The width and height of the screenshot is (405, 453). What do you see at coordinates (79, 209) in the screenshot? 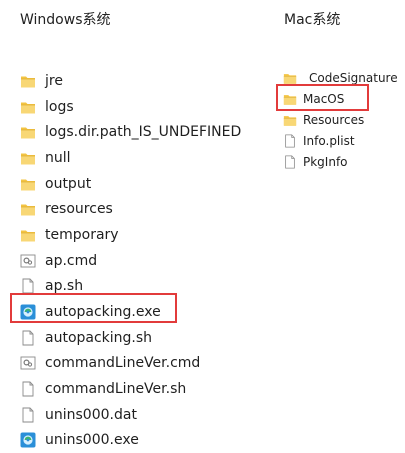
I see `file-label: resources` at bounding box center [79, 209].